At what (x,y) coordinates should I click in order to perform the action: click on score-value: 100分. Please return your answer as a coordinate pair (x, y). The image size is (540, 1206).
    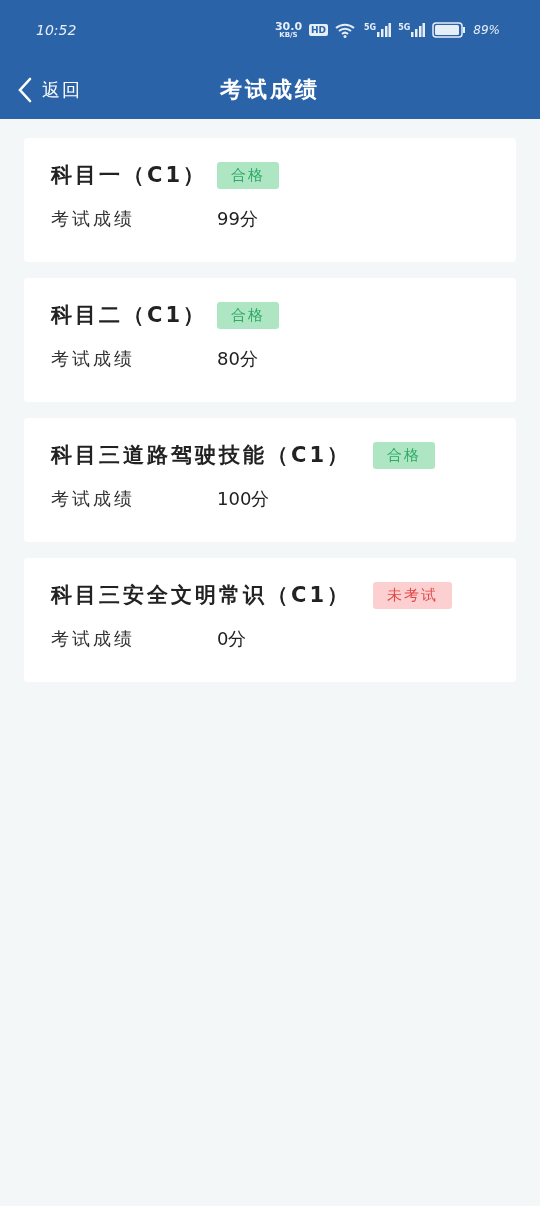
    Looking at the image, I should click on (243, 499).